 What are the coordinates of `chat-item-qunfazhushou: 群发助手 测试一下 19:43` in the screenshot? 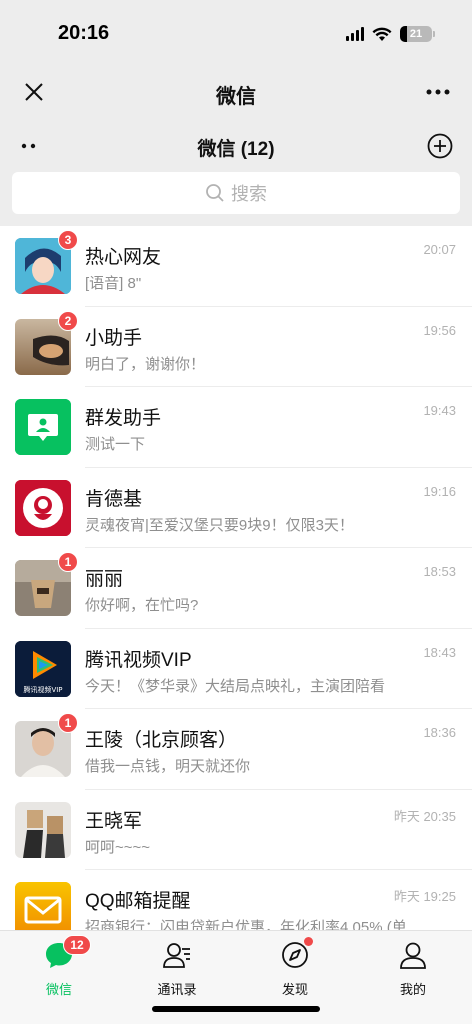 It's located at (236, 427).